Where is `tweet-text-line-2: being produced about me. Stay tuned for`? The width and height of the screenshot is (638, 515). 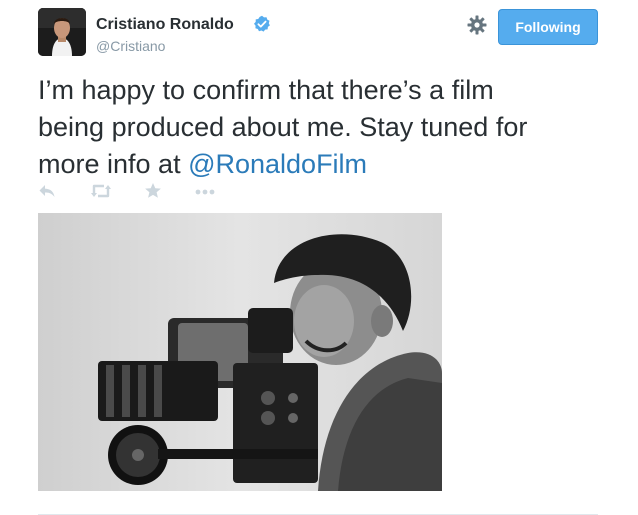 tweet-text-line-2: being produced about me. Stay tuned for is located at coordinates (283, 127).